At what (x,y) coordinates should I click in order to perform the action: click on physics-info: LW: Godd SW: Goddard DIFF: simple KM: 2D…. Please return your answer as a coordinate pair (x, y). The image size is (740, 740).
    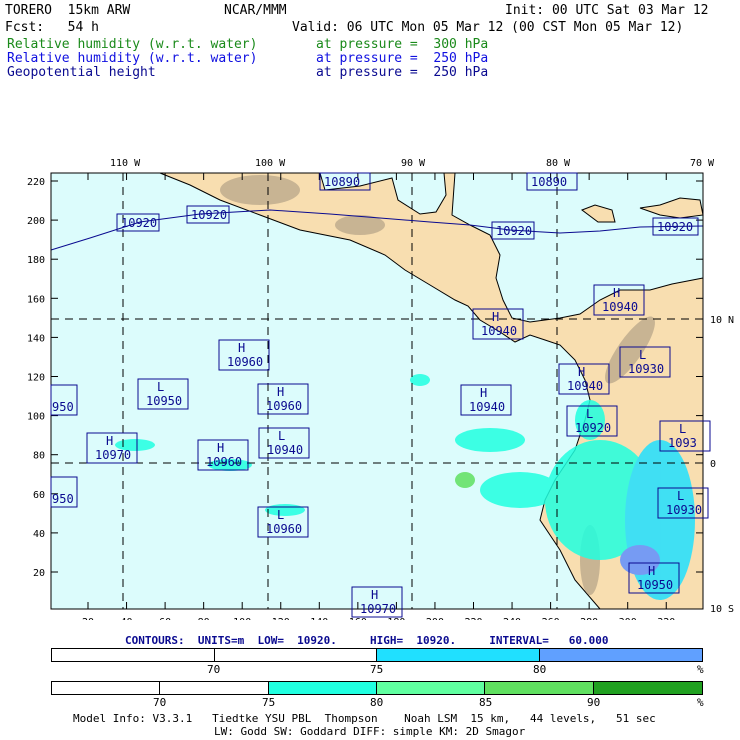
    Looking at the image, I should click on (370, 731).